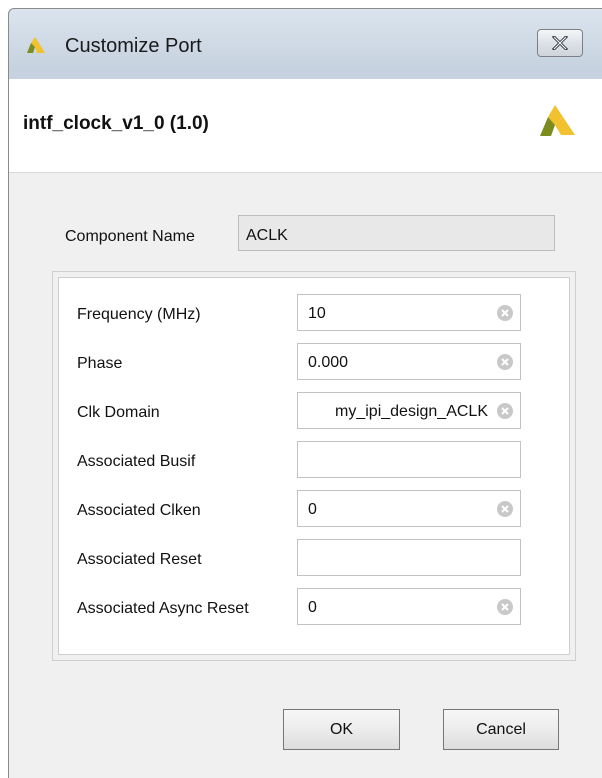  I want to click on cancel-button: Cancel, so click(501, 729).